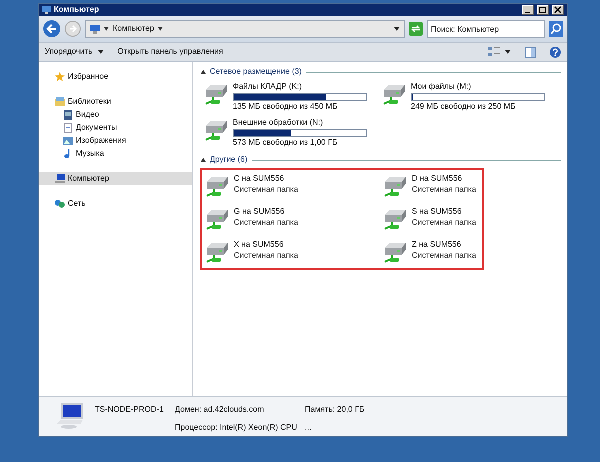  I want to click on toolbar-button: Открыть панель управления, so click(171, 52).